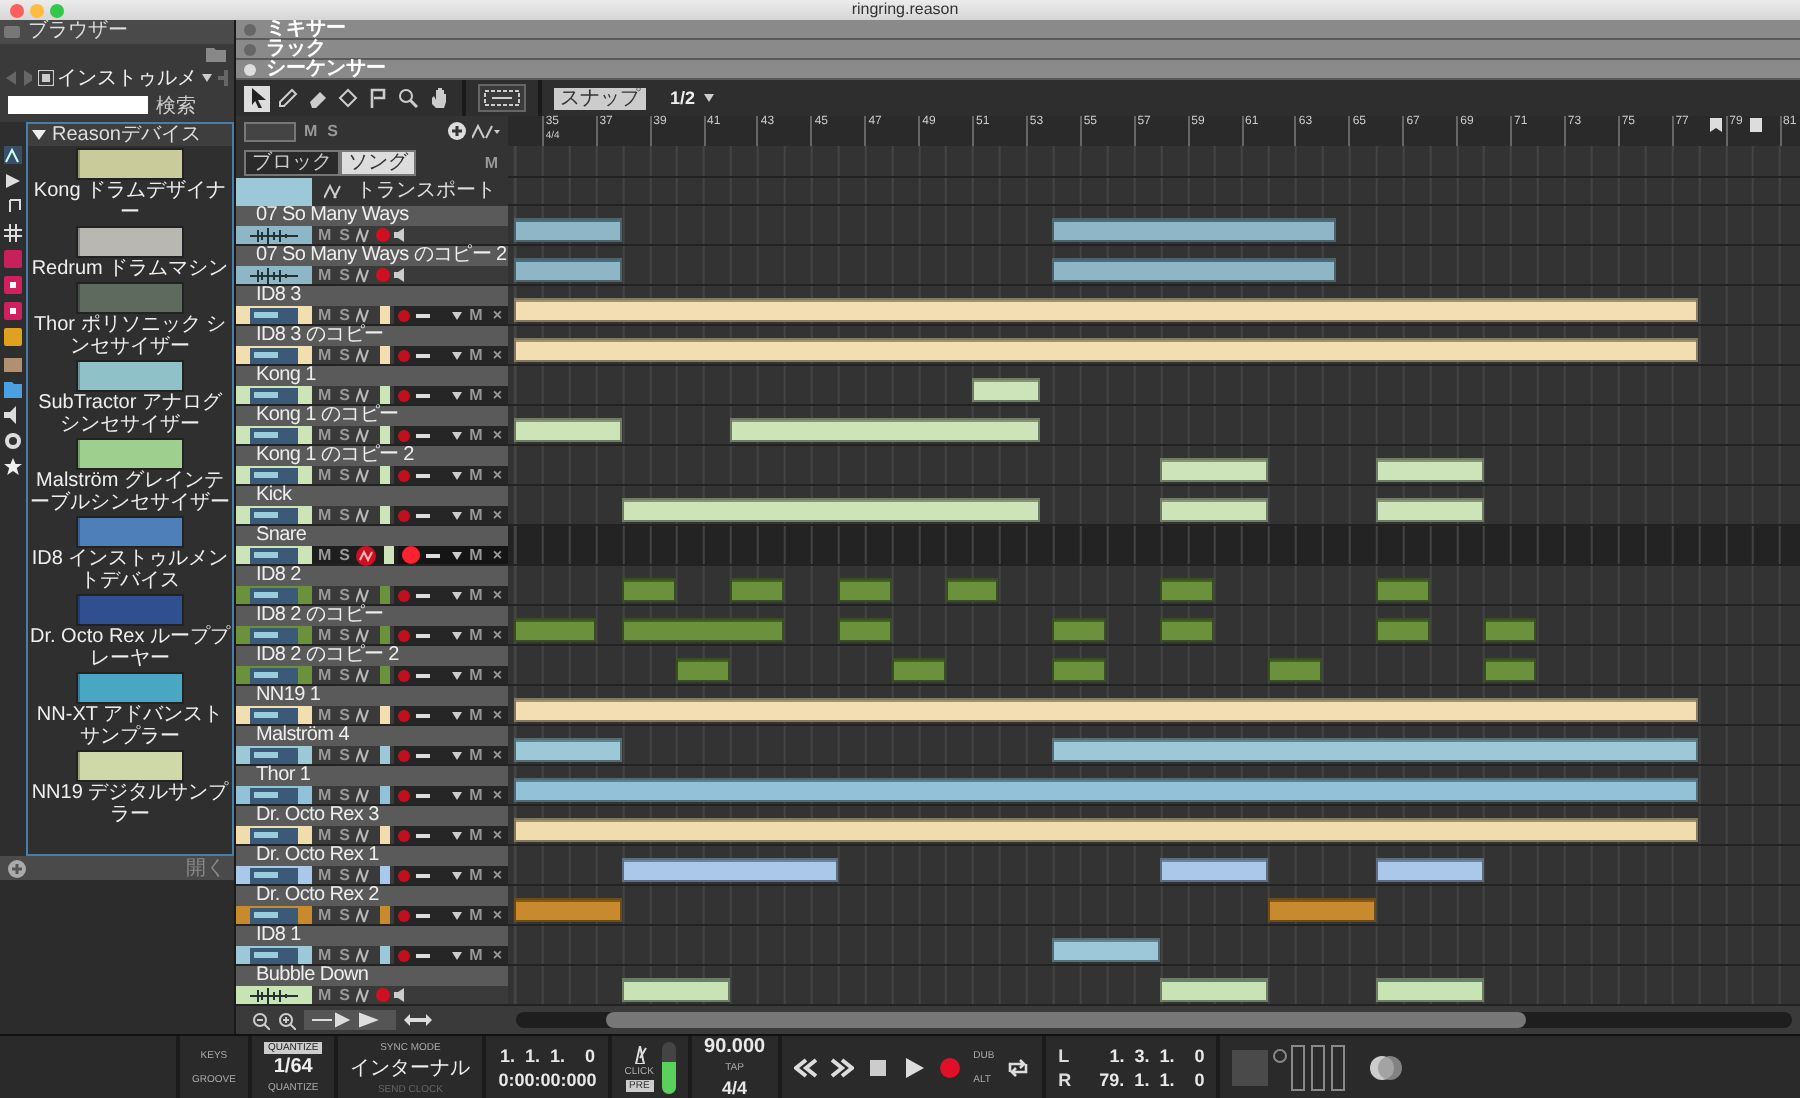  Describe the element at coordinates (372, 746) in the screenshot. I see `track-header: Malström 4 M S M ×` at that location.